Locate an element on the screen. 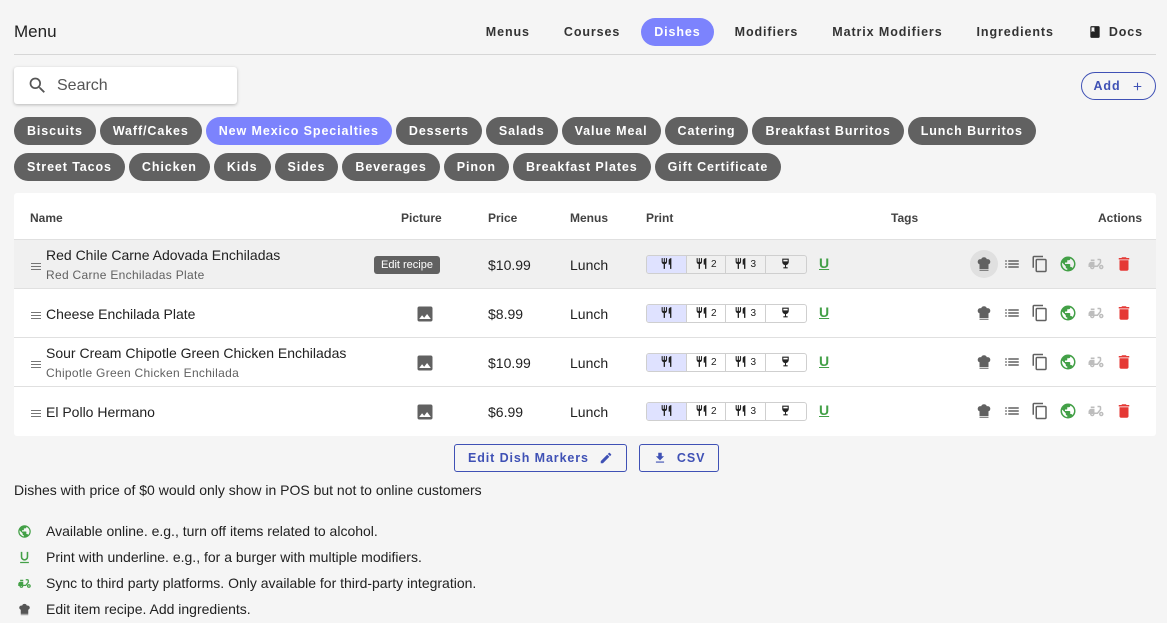  dish-name: El Pollo Hermano is located at coordinates (100, 412).